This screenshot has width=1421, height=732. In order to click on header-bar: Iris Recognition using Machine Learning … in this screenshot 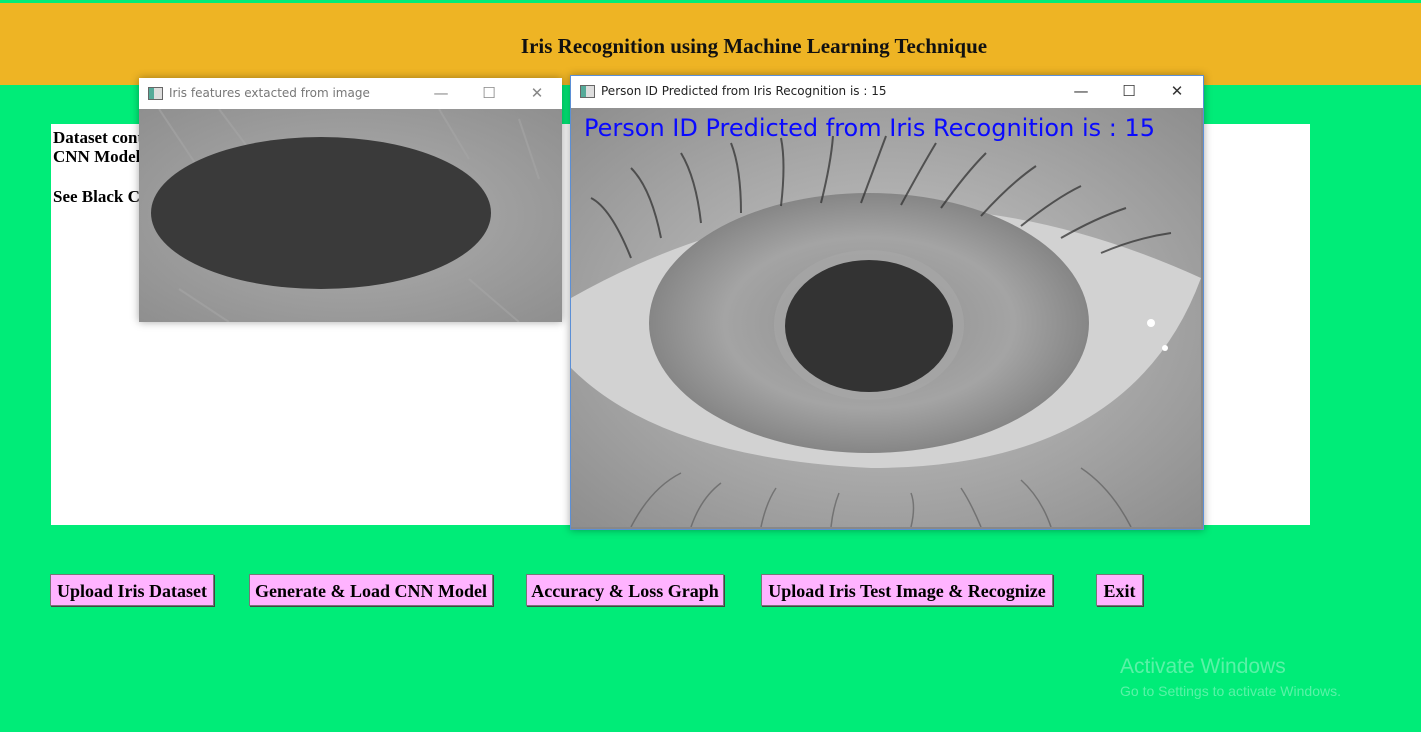, I will do `click(710, 44)`.